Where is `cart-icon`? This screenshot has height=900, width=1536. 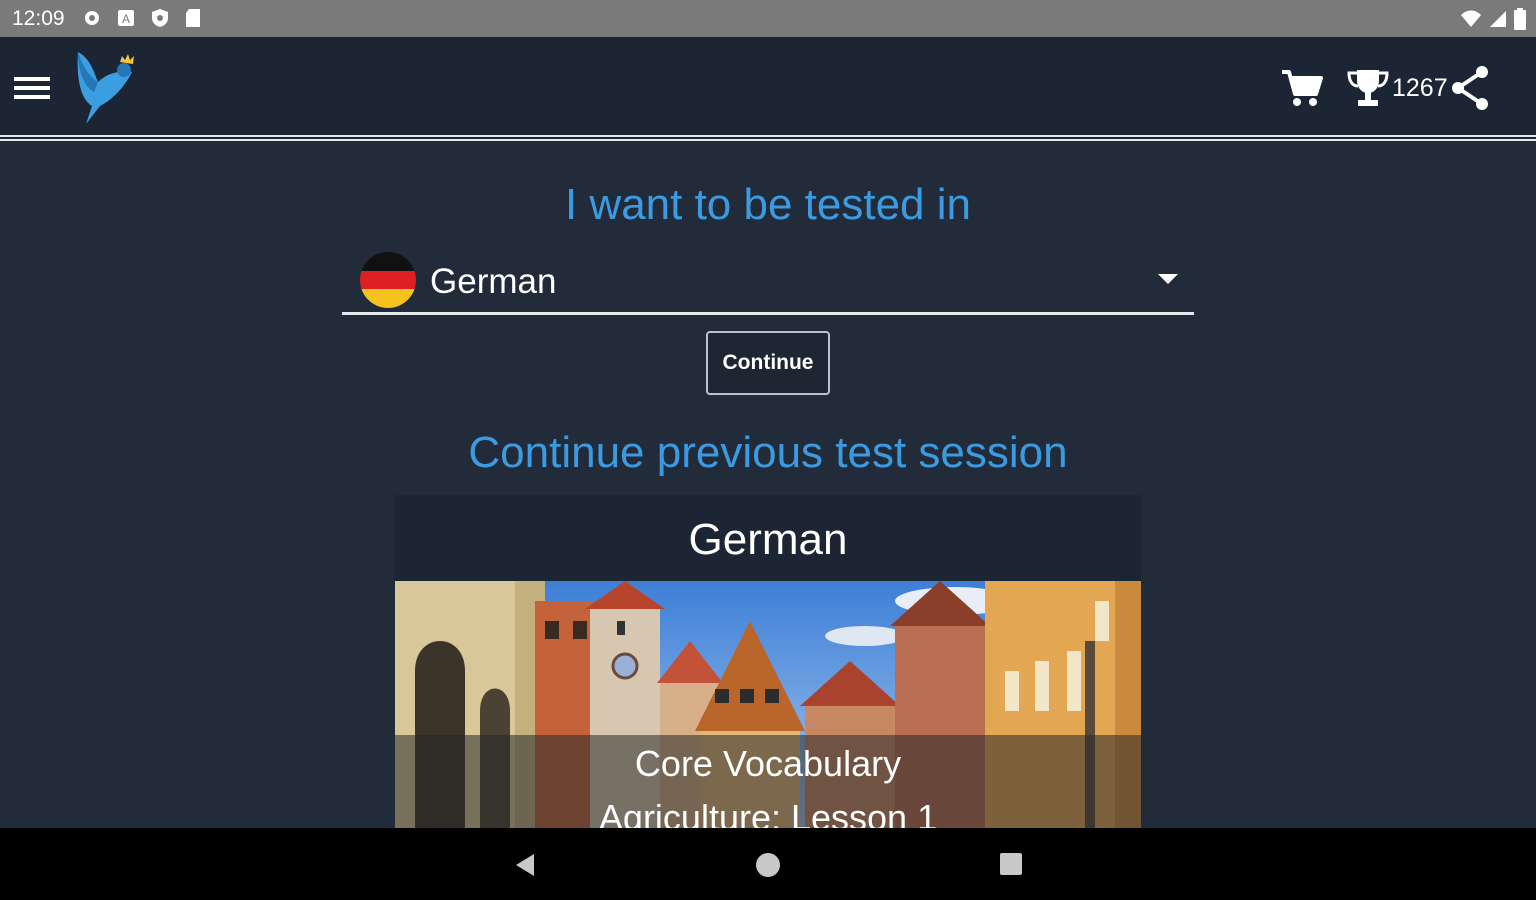
cart-icon is located at coordinates (1302, 88).